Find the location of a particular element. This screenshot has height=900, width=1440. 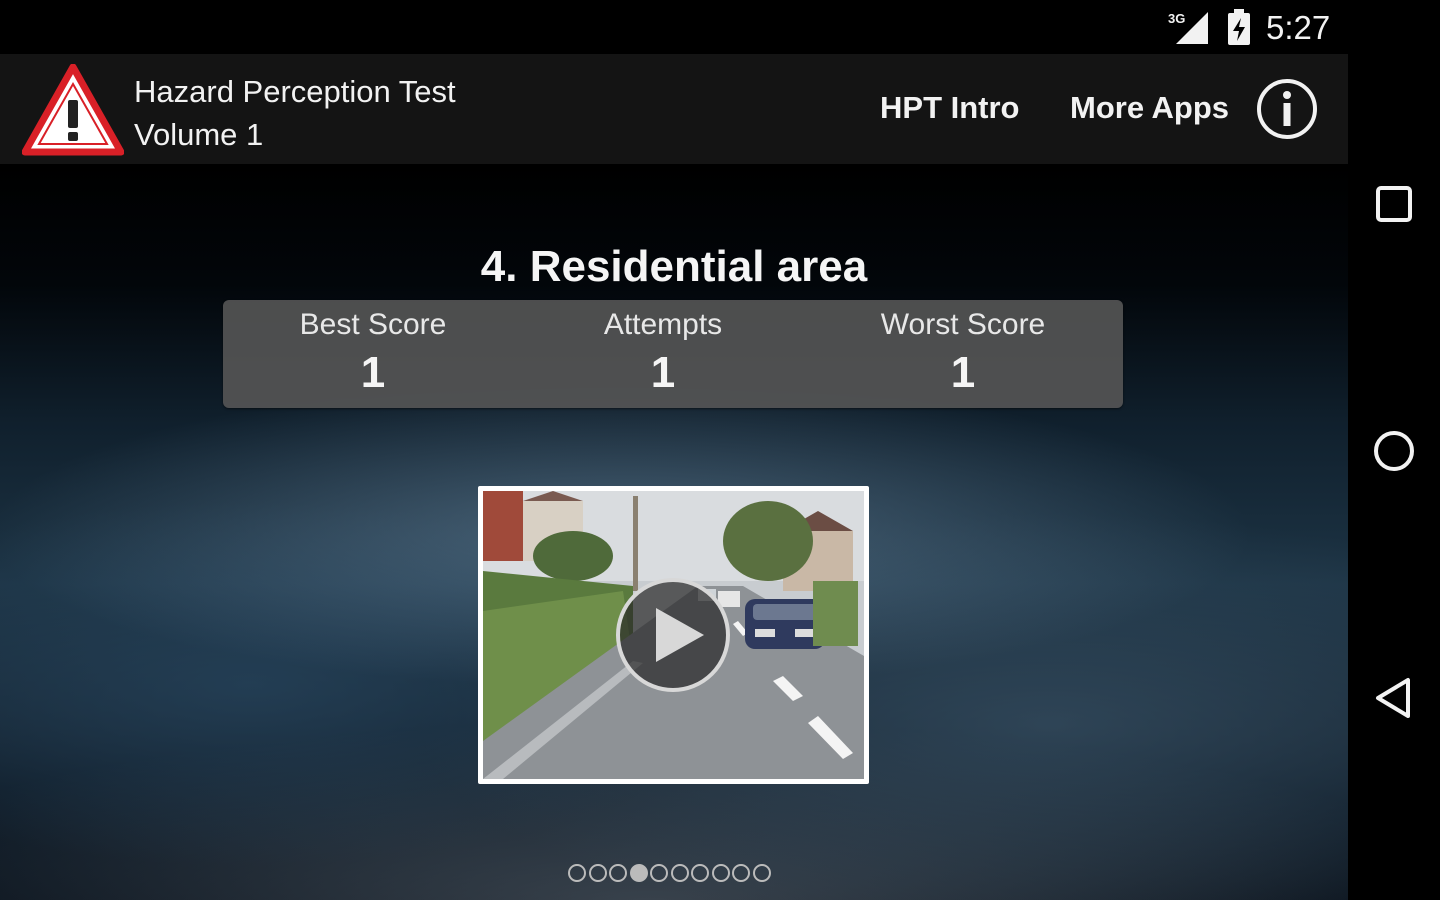

recents-icon is located at coordinates (1394, 204).